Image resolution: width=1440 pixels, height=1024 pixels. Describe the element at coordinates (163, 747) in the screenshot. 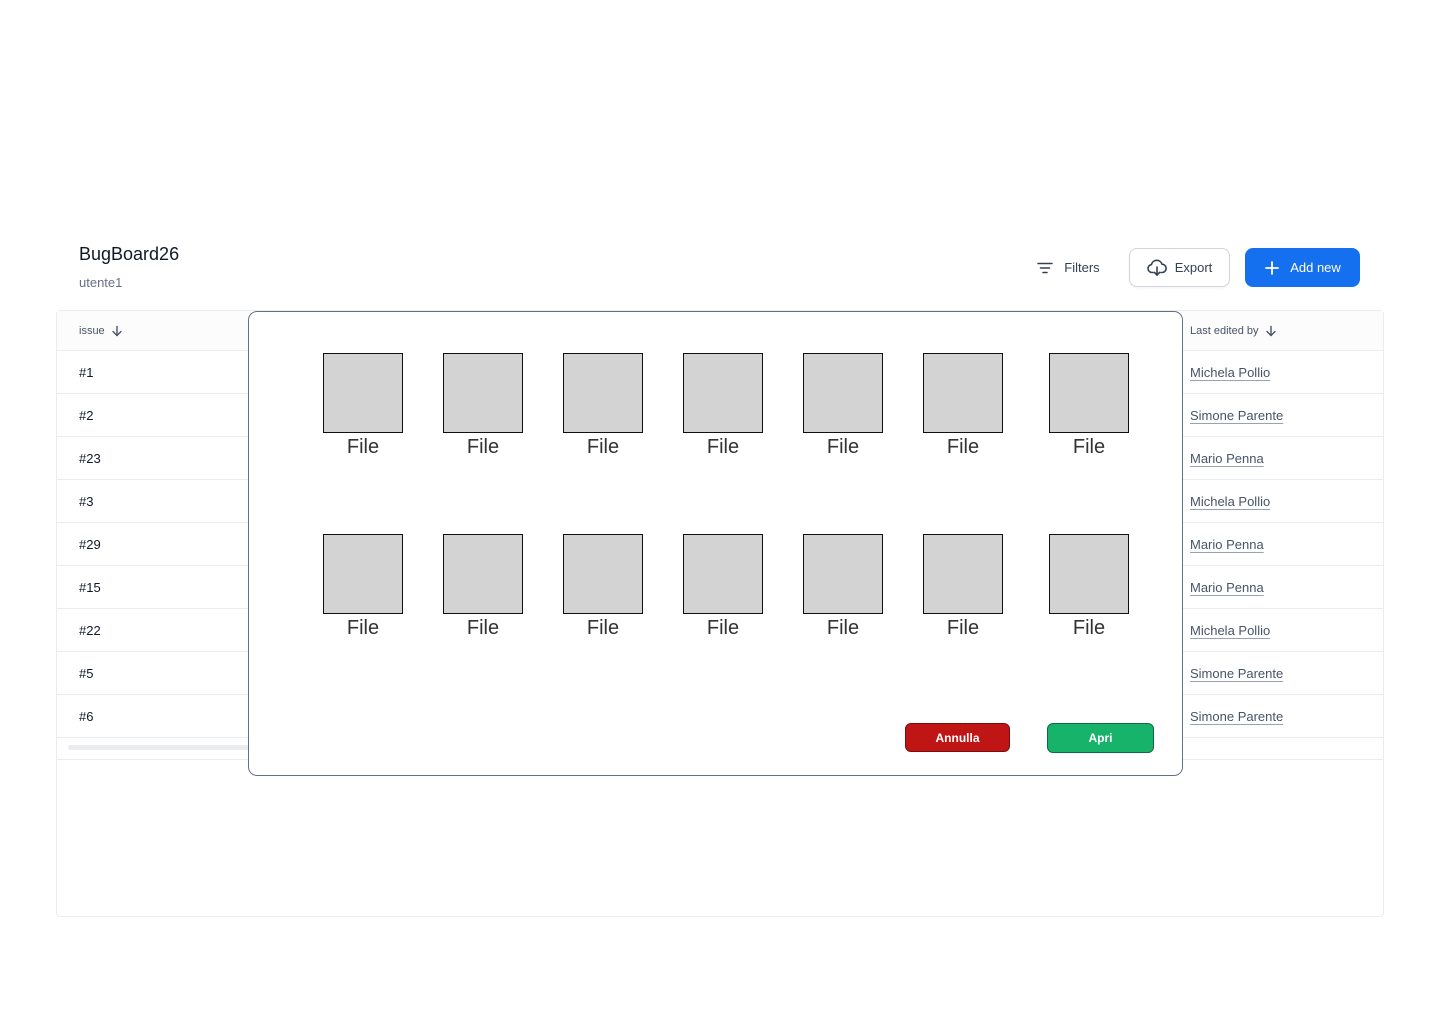

I see `scrollbar-thumb` at that location.